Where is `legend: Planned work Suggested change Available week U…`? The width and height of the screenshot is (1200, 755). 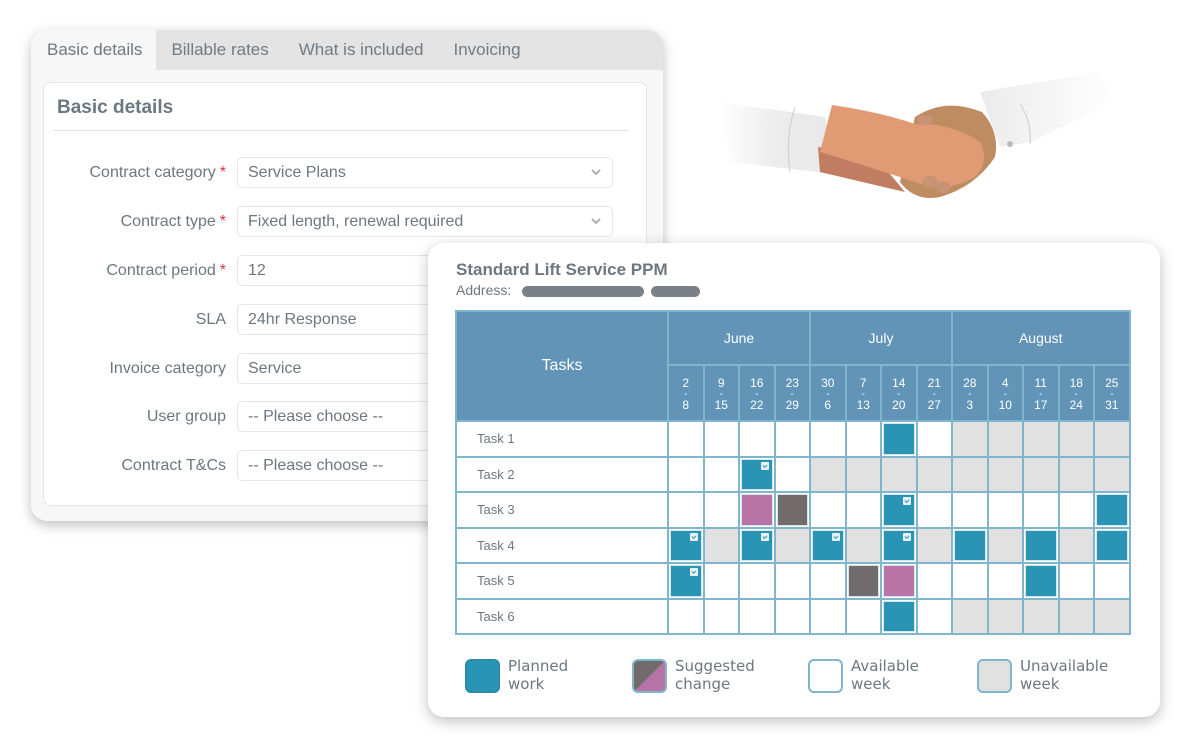
legend: Planned work Suggested change Available week U… is located at coordinates (800, 677).